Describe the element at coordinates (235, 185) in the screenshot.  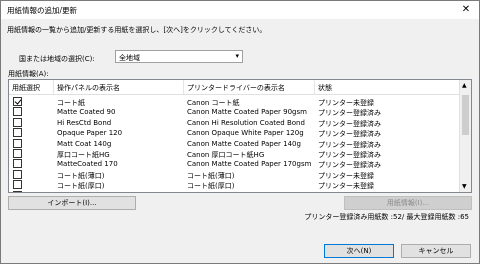
I see `table-row: コート紙(厚口) コート紙(厚口) プリンター未登録` at that location.